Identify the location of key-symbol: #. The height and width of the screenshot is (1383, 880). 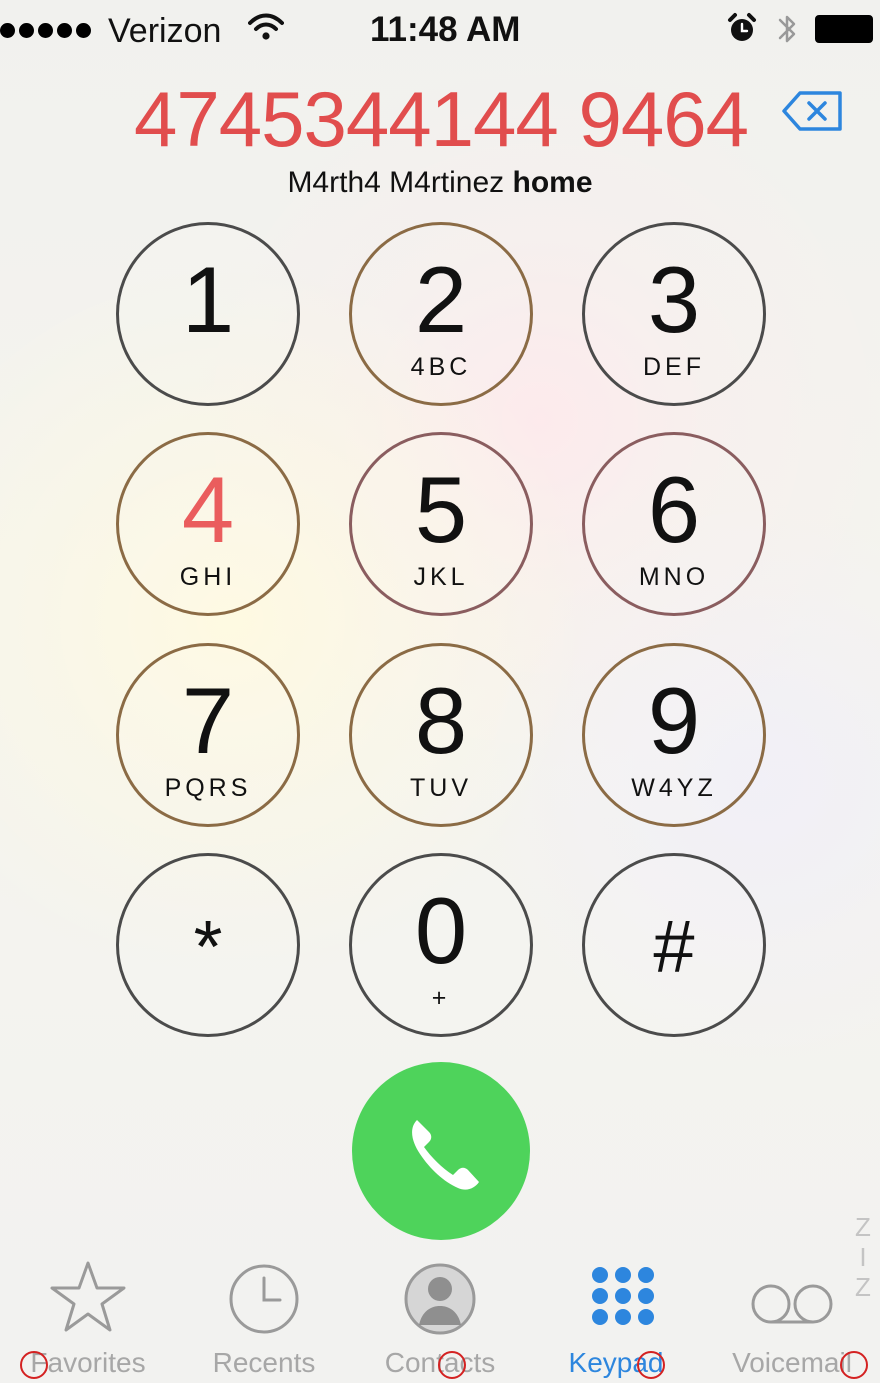
(674, 946).